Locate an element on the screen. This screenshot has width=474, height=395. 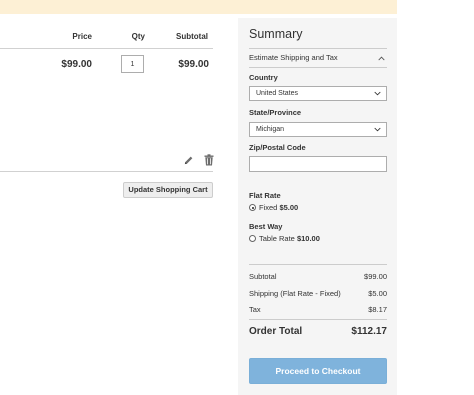
country-select-value: United States is located at coordinates (277, 93).